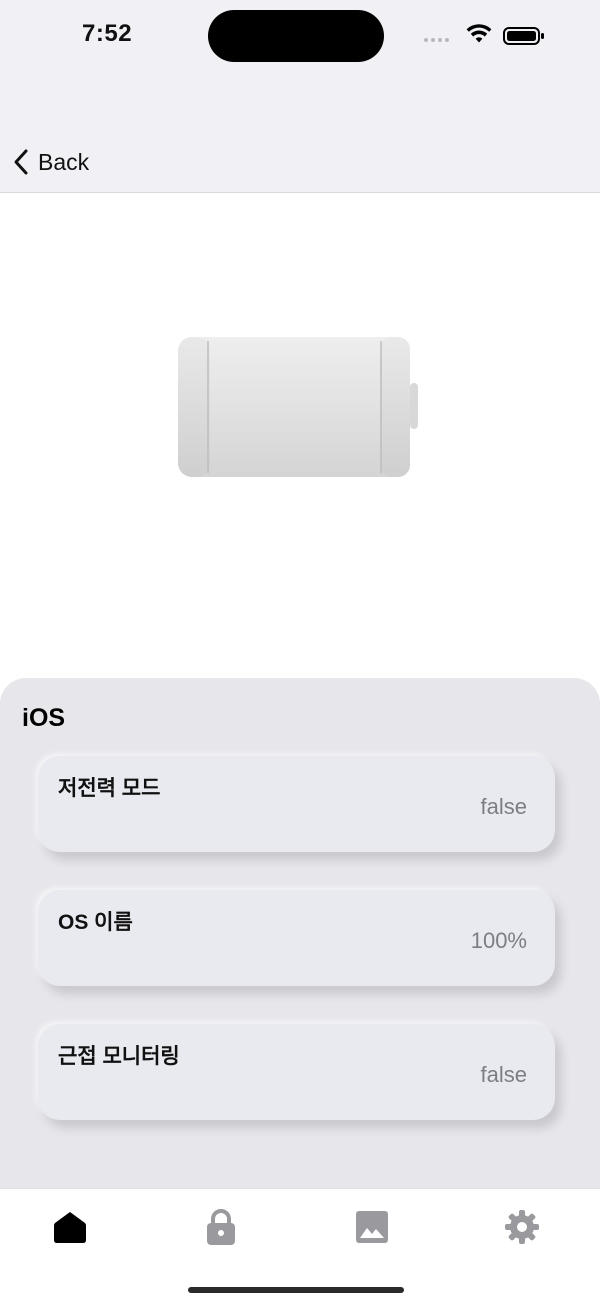 The height and width of the screenshot is (1303, 600). What do you see at coordinates (479, 33) in the screenshot?
I see `wifi-icon` at bounding box center [479, 33].